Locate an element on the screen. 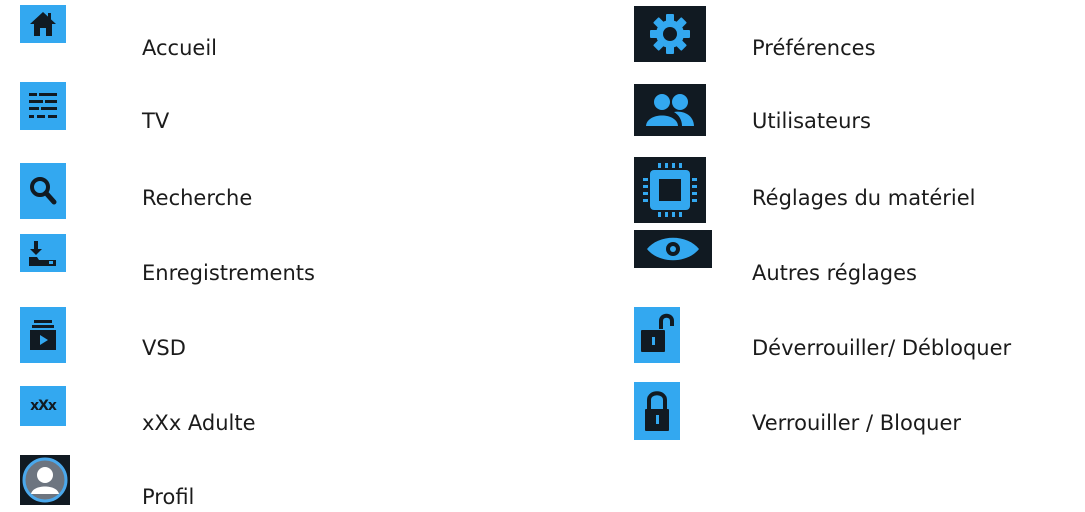 The image size is (1085, 512). users-icon is located at coordinates (670, 110).